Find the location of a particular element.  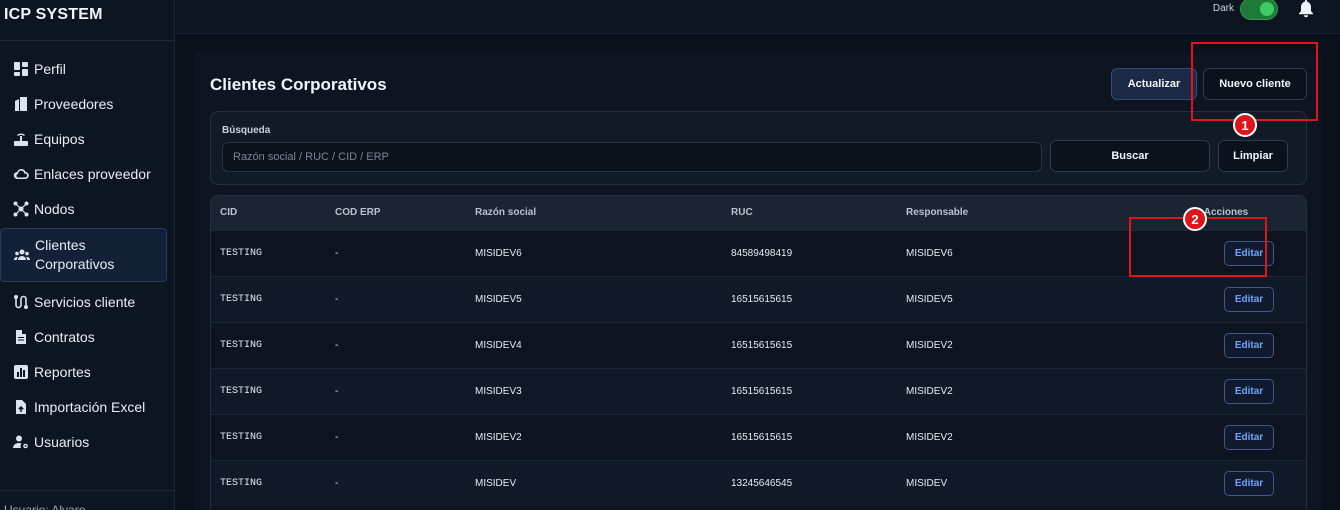

building-icon is located at coordinates (20, 104).